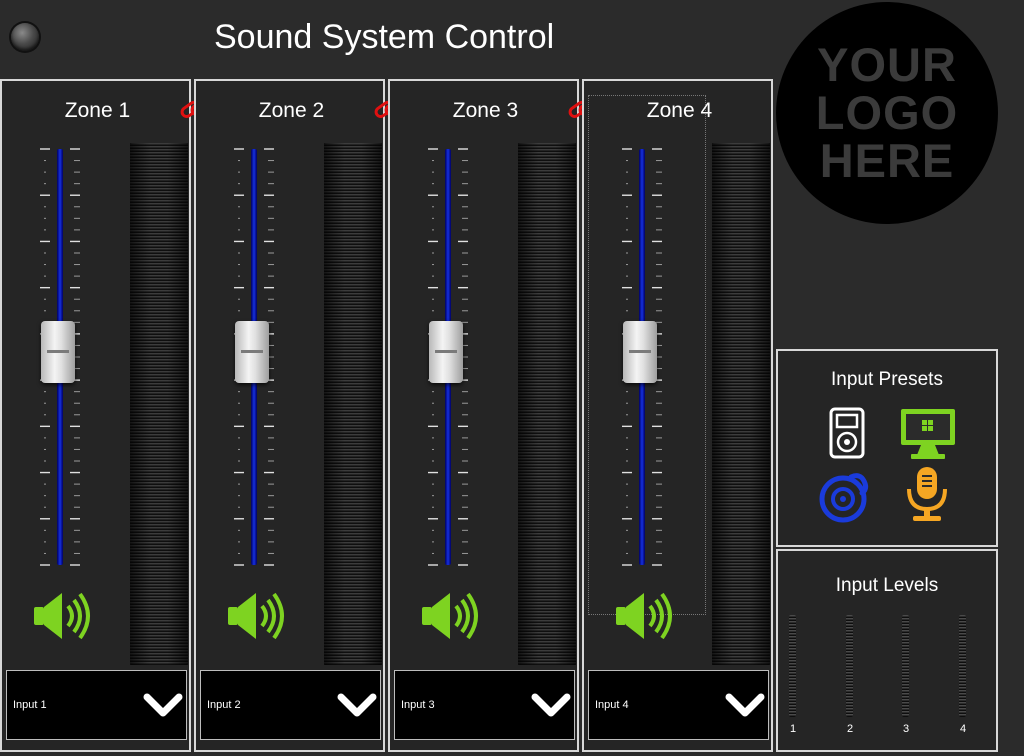  Describe the element at coordinates (927, 494) in the screenshot. I see `microphone-icon` at that location.